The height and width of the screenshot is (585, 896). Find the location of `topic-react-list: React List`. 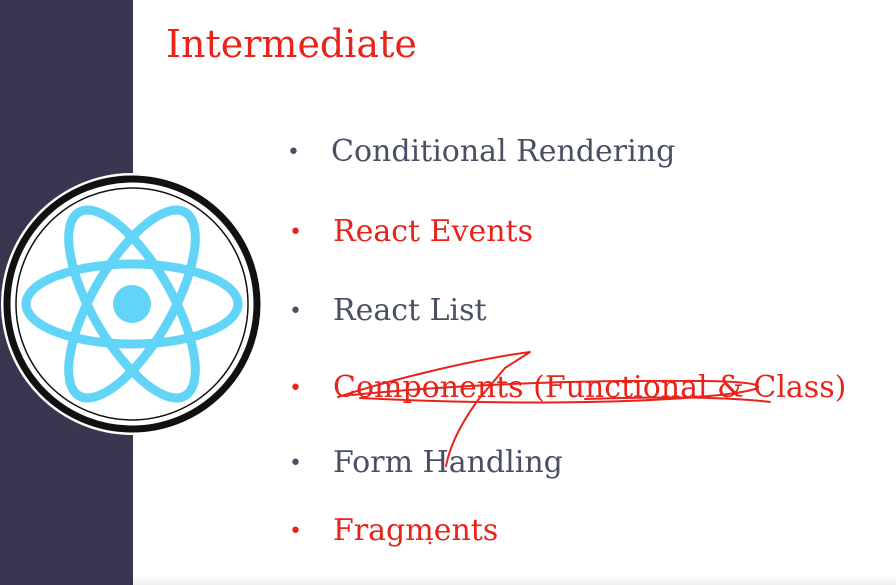

topic-react-list: React List is located at coordinates (410, 310).